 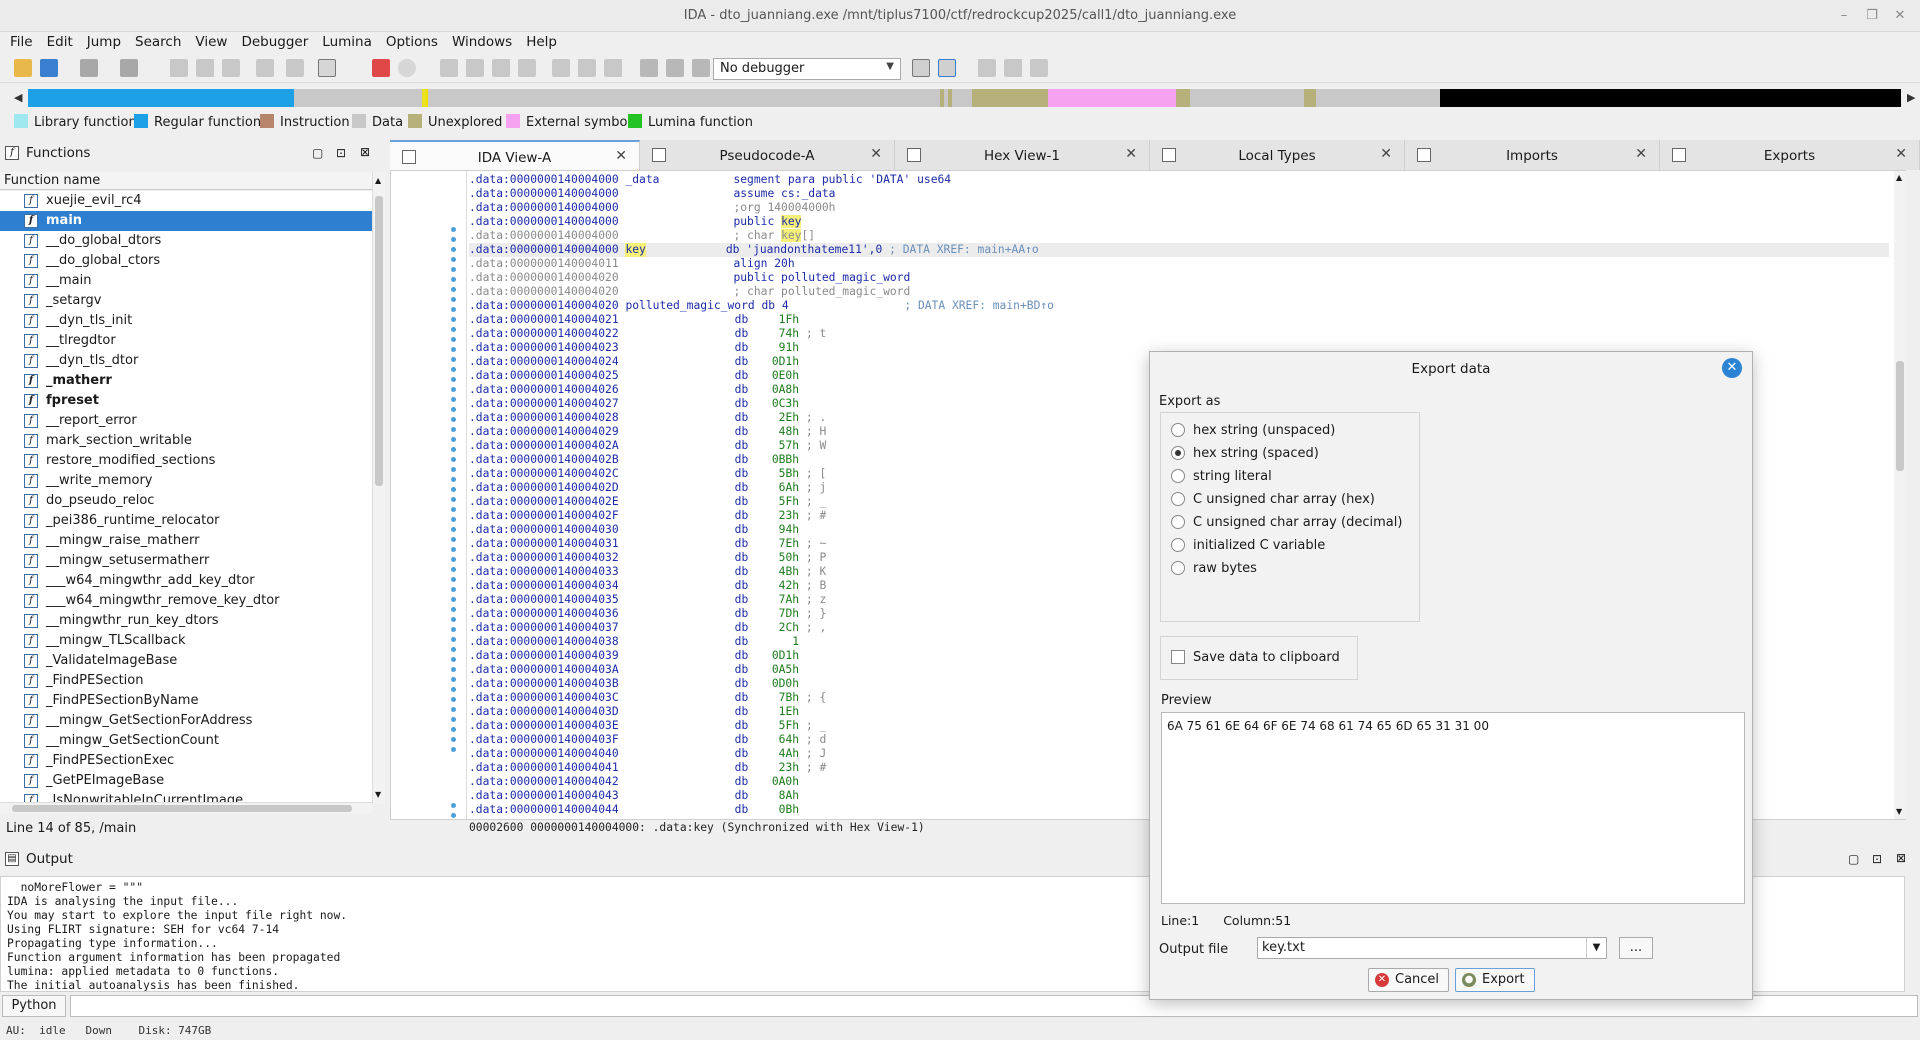 What do you see at coordinates (34, 1006) in the screenshot?
I see `python-language-button: Python` at bounding box center [34, 1006].